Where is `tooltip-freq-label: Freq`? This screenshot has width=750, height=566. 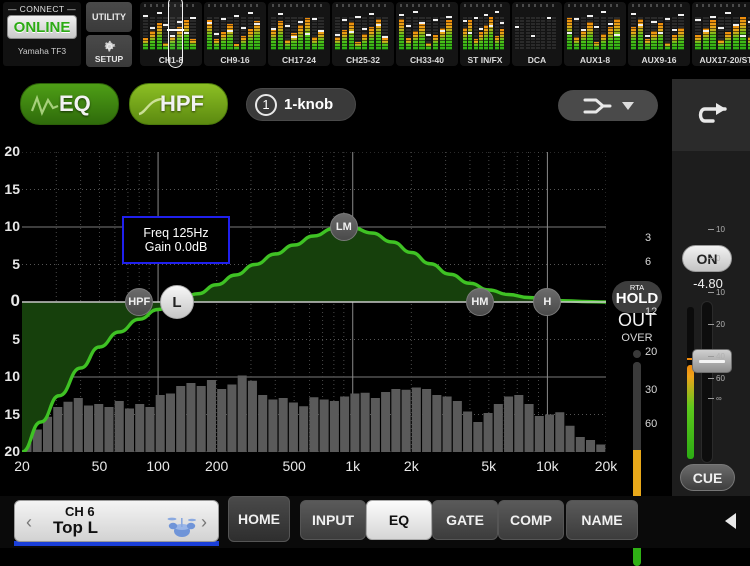 tooltip-freq-label: Freq is located at coordinates (156, 233).